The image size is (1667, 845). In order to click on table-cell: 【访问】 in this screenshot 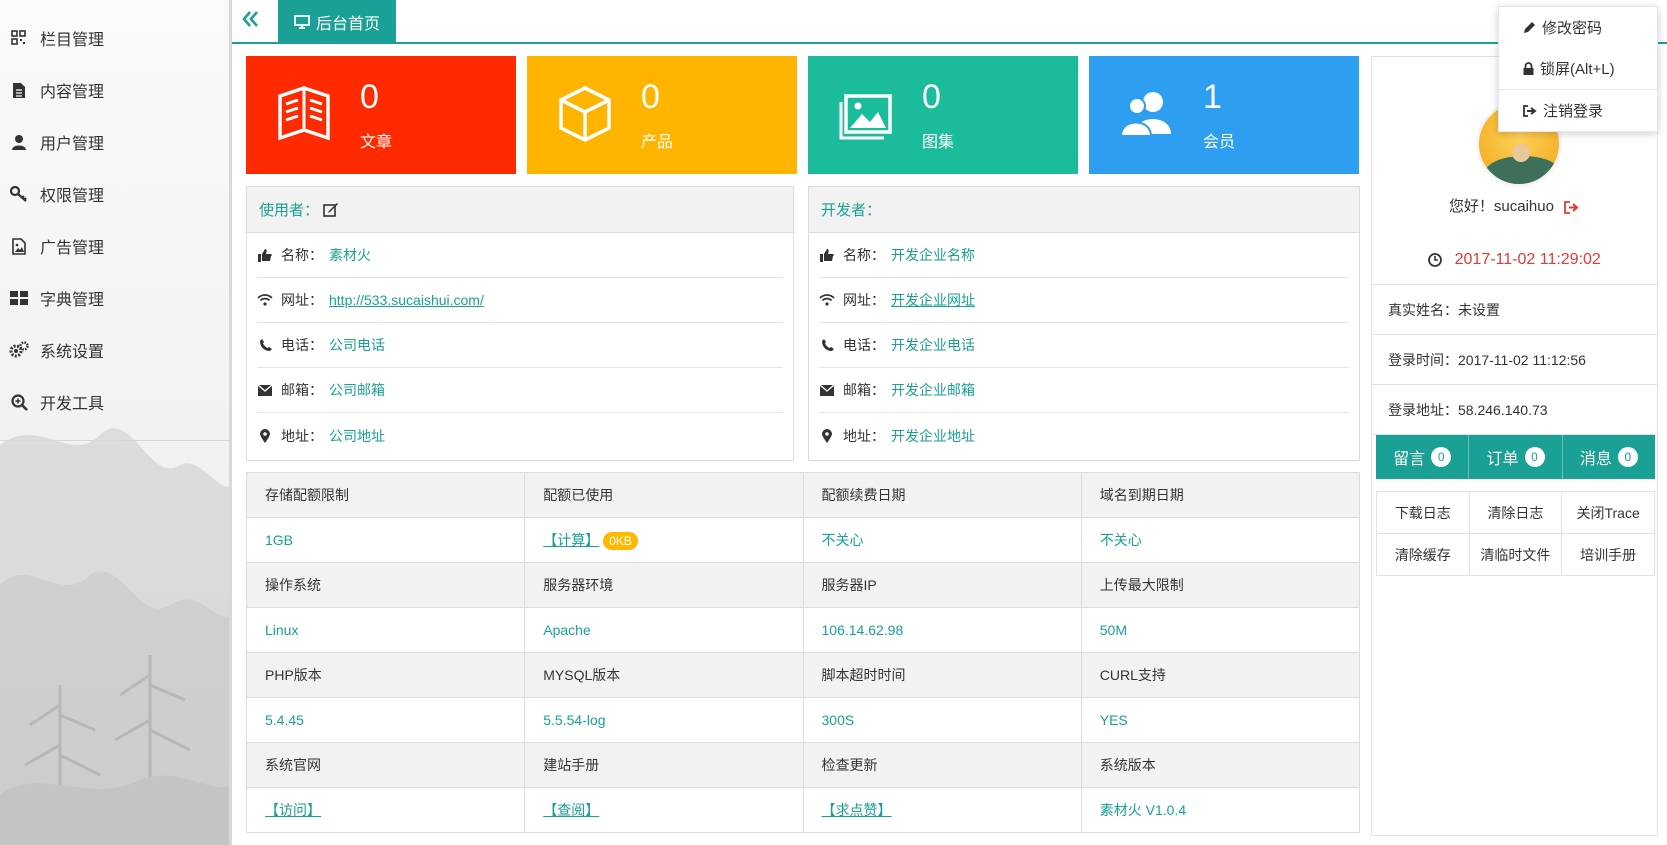, I will do `click(385, 810)`.